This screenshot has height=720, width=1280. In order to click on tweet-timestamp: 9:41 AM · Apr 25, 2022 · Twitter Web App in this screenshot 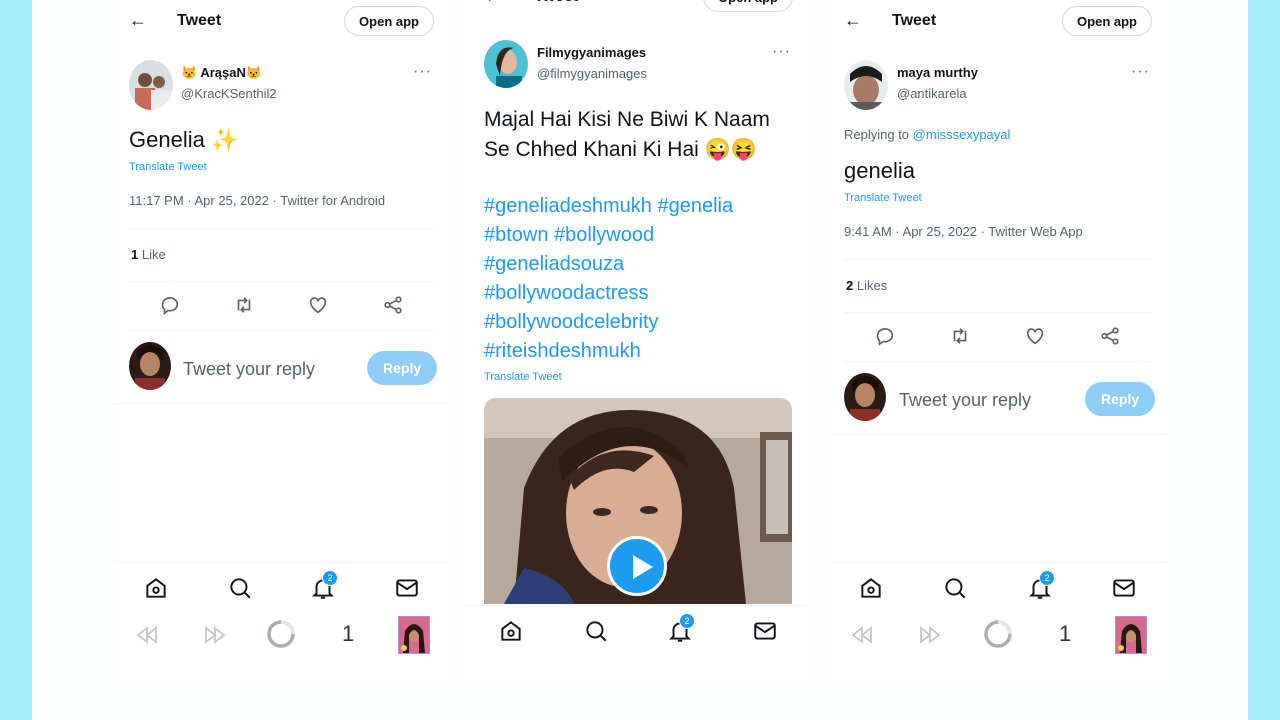, I will do `click(963, 231)`.